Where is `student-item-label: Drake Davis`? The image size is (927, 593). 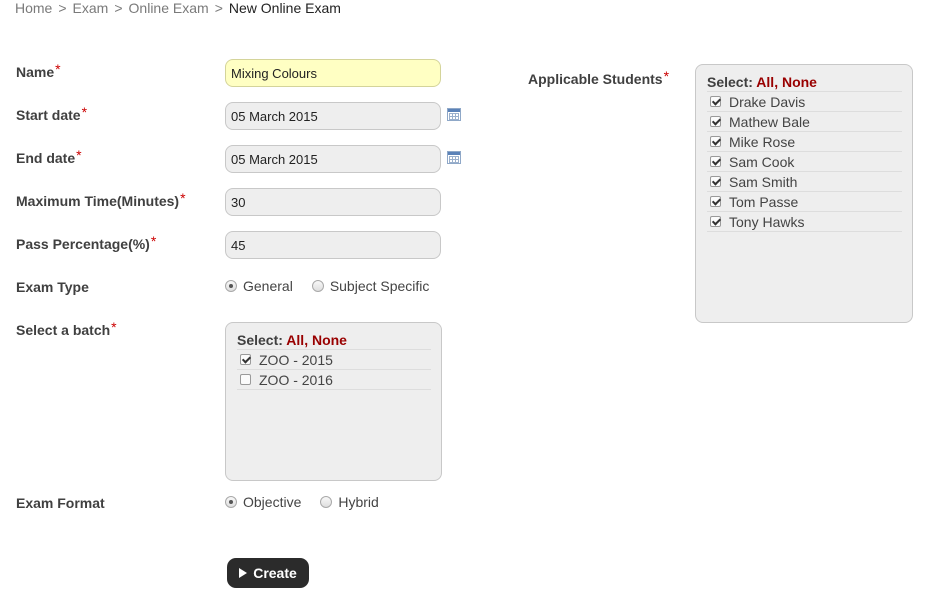 student-item-label: Drake Davis is located at coordinates (767, 101).